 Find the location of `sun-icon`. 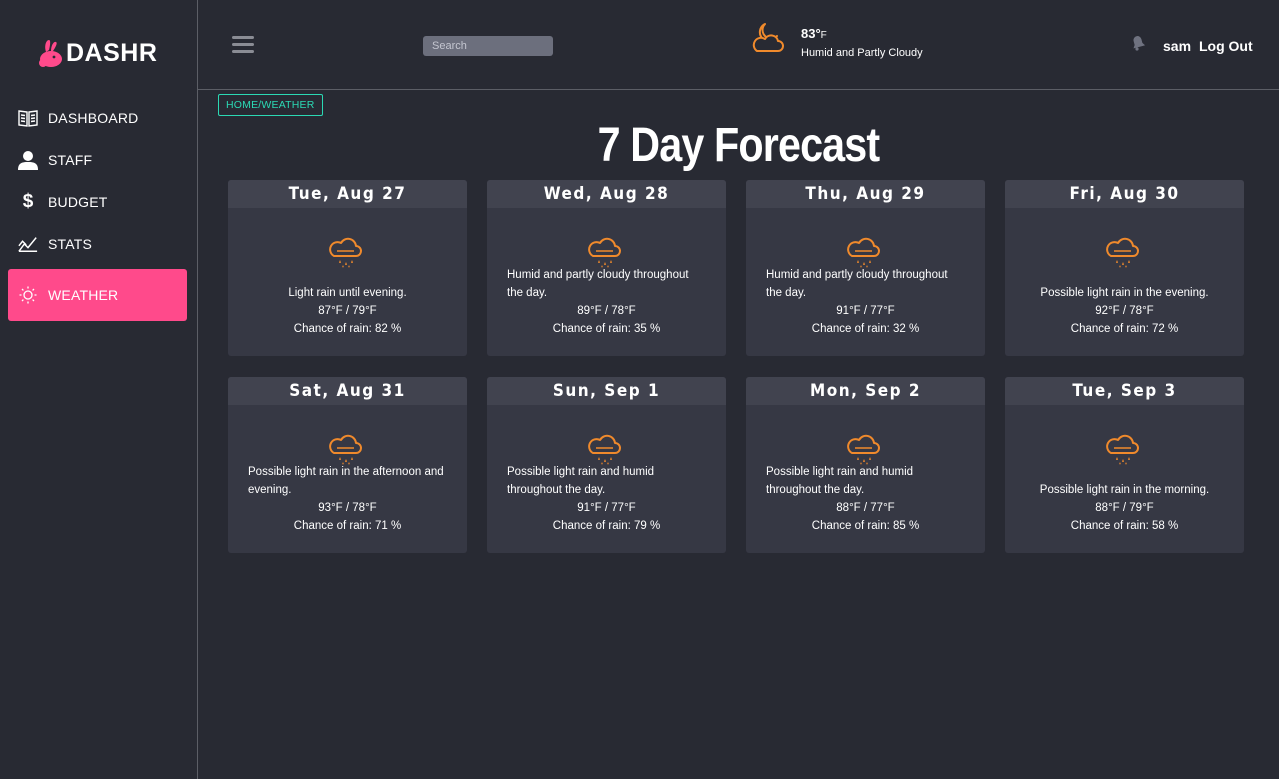

sun-icon is located at coordinates (28, 295).